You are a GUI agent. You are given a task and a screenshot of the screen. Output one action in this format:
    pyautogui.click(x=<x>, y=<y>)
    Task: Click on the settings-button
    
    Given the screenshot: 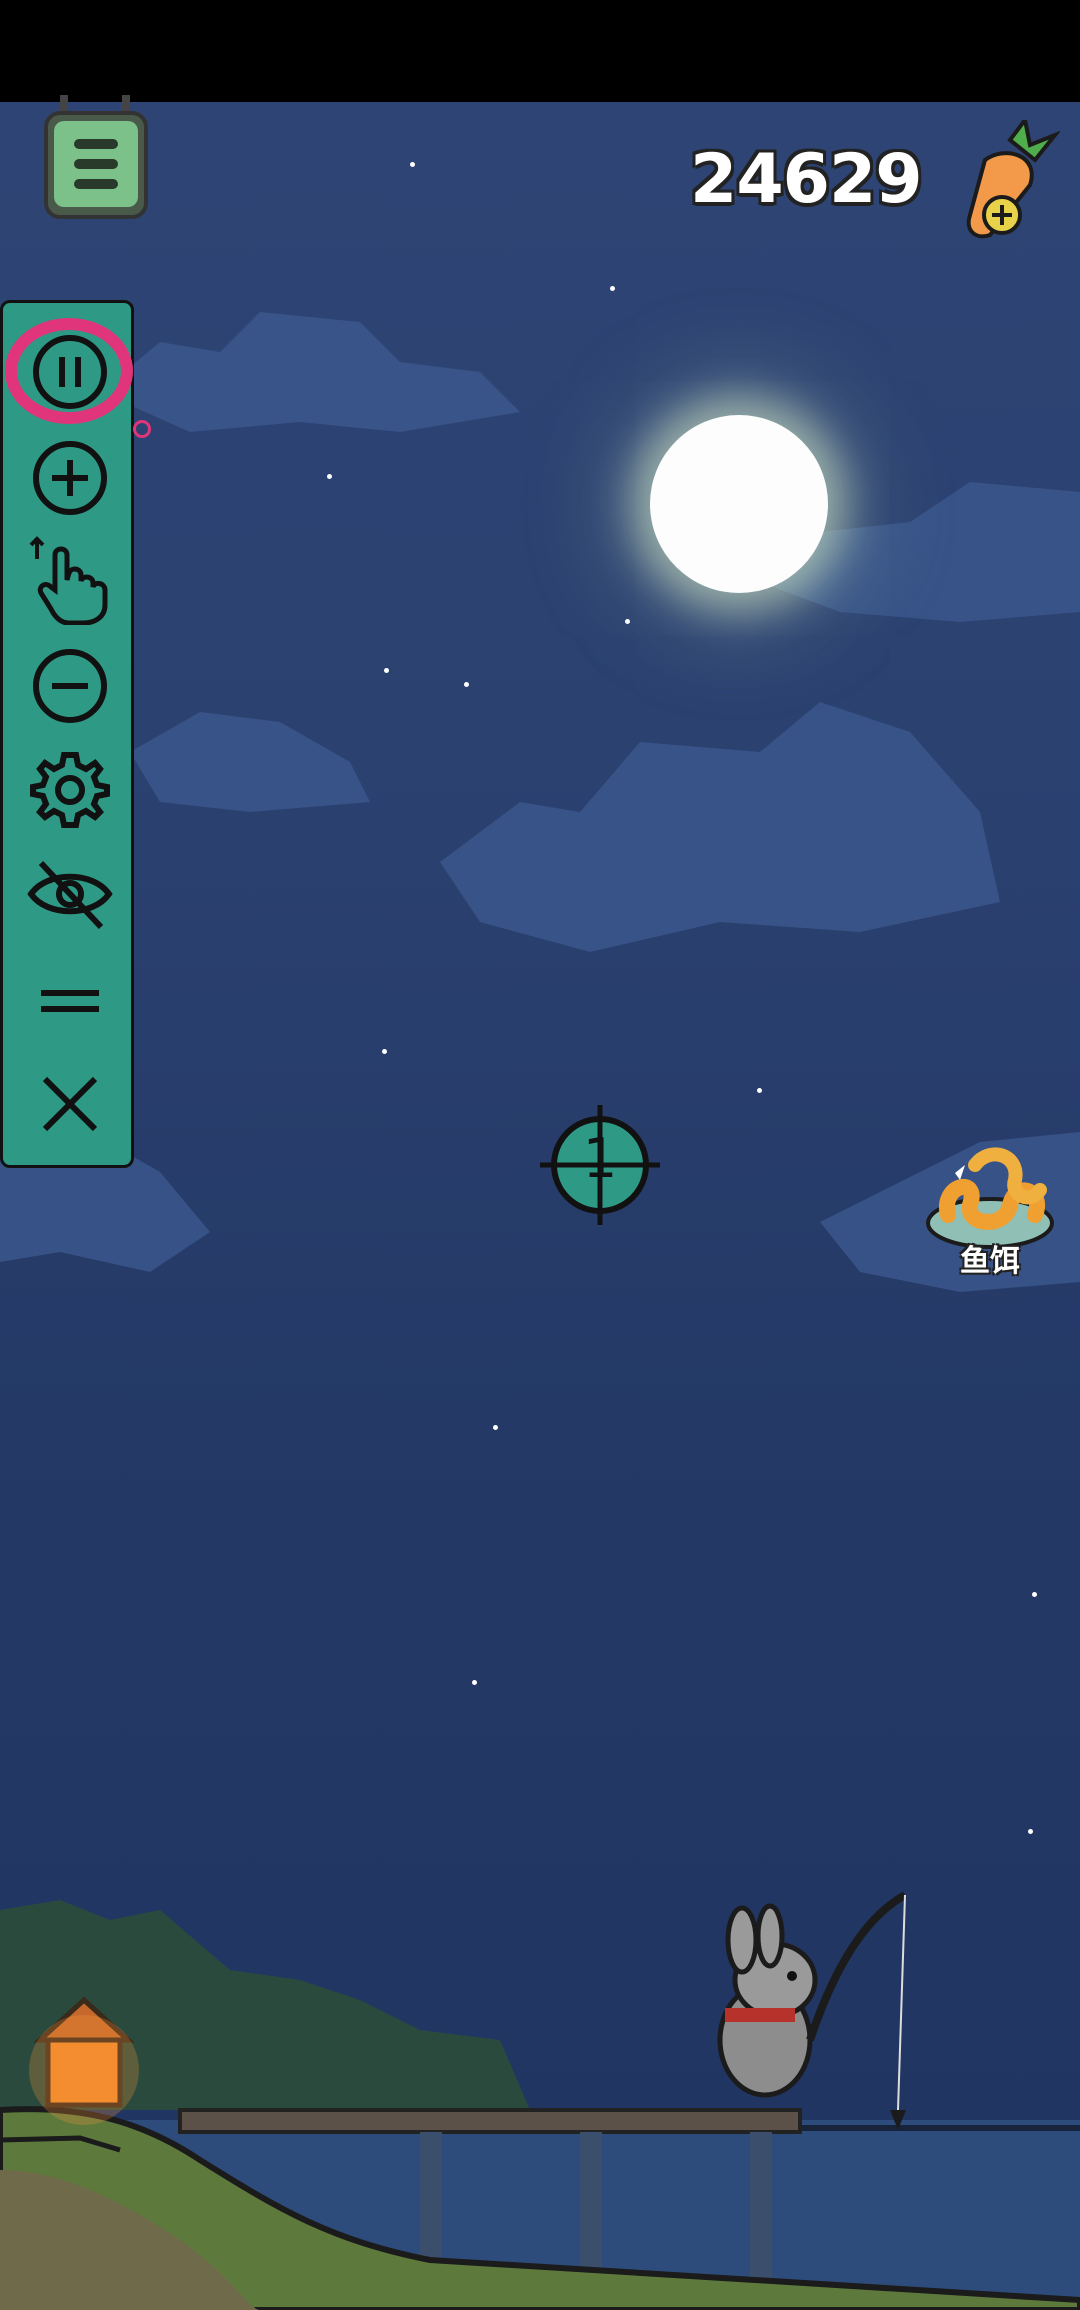 What is the action you would take?
    pyautogui.click(x=70, y=790)
    